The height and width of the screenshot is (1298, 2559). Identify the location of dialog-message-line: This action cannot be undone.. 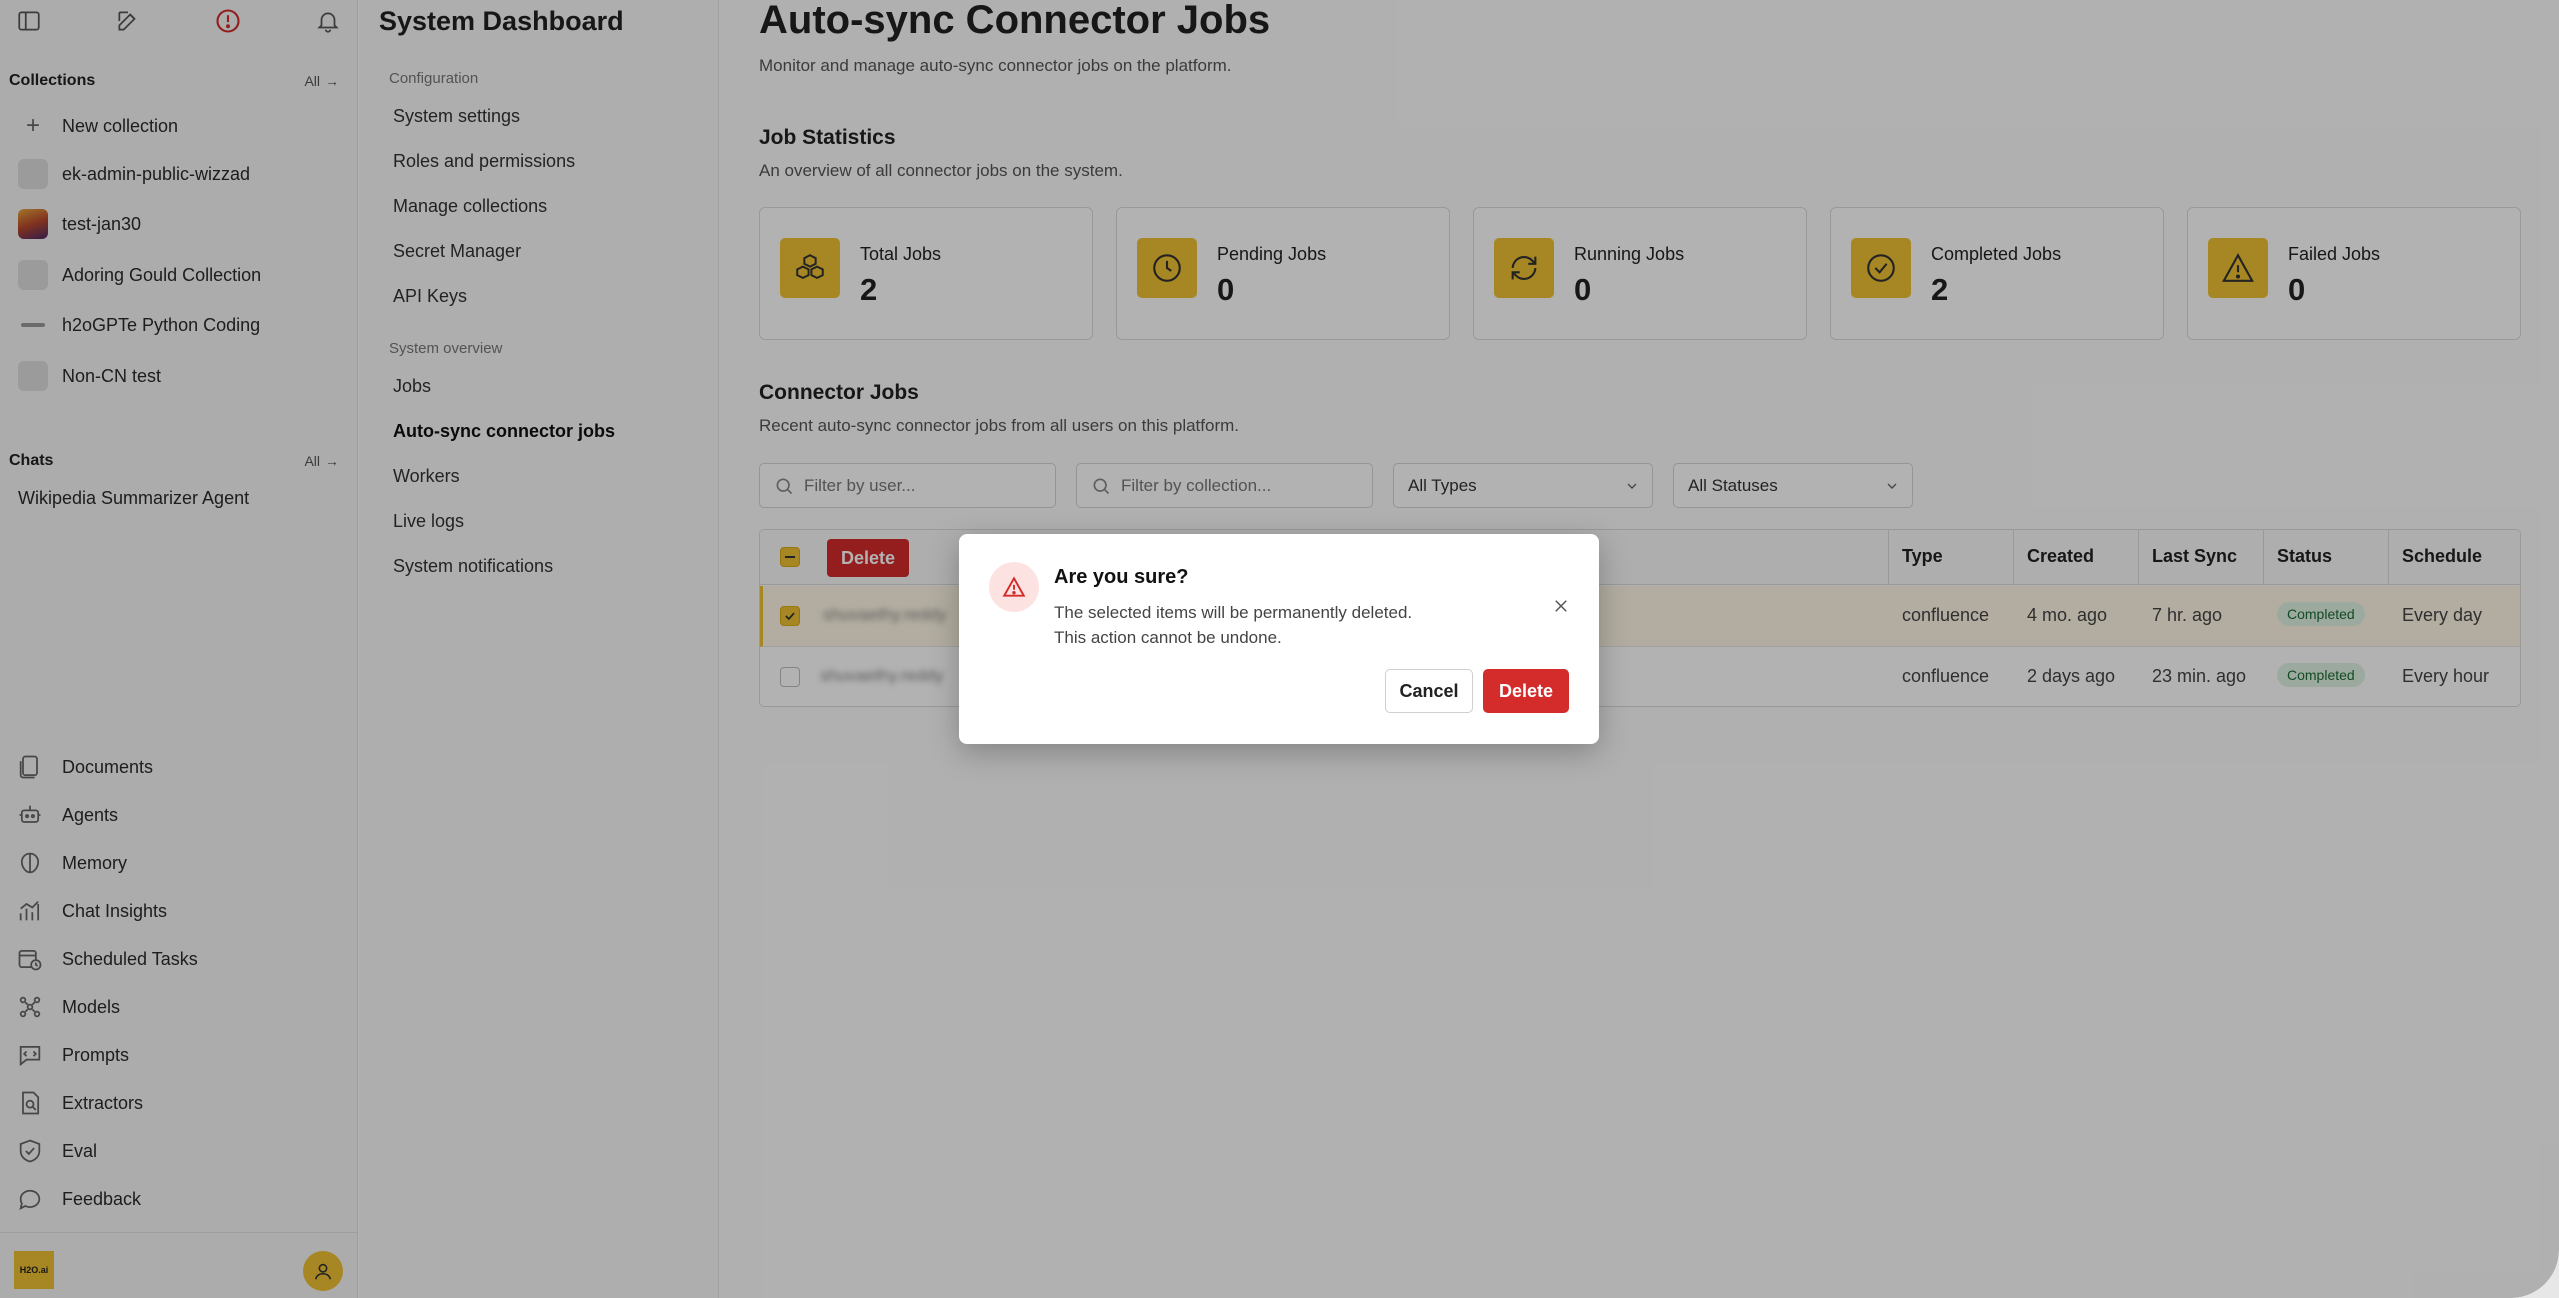
(1168, 637).